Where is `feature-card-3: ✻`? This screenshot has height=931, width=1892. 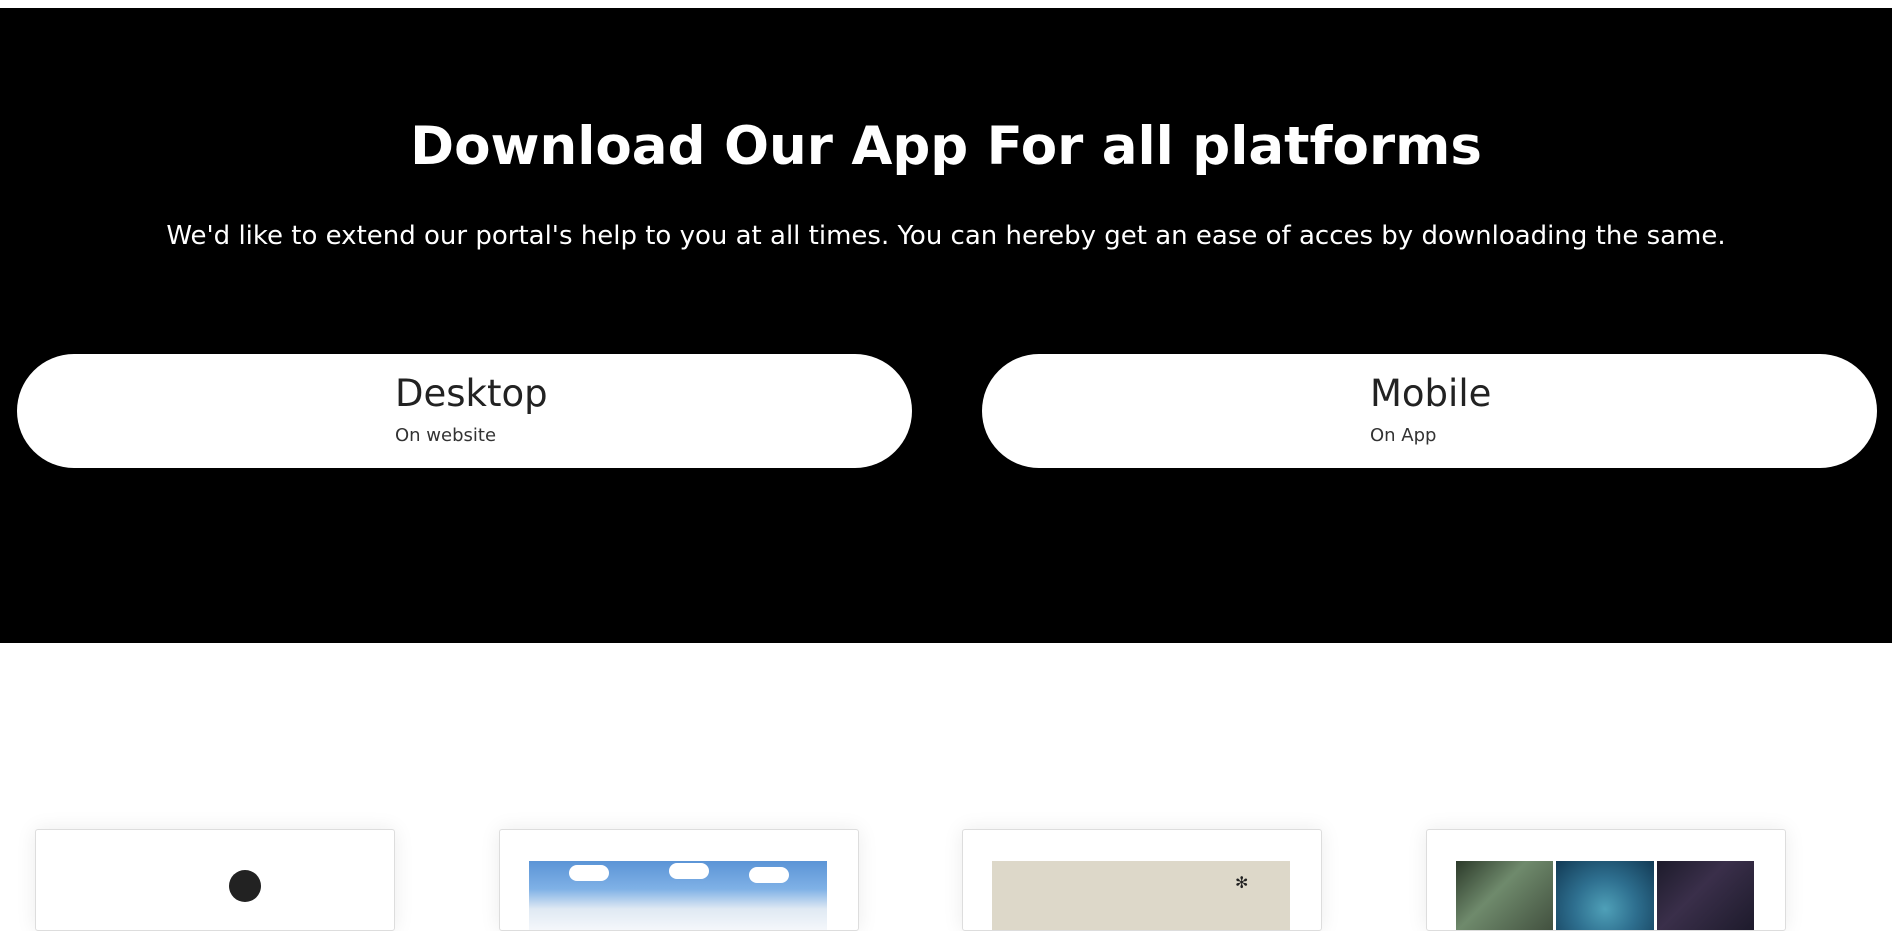 feature-card-3: ✻ is located at coordinates (1142, 880).